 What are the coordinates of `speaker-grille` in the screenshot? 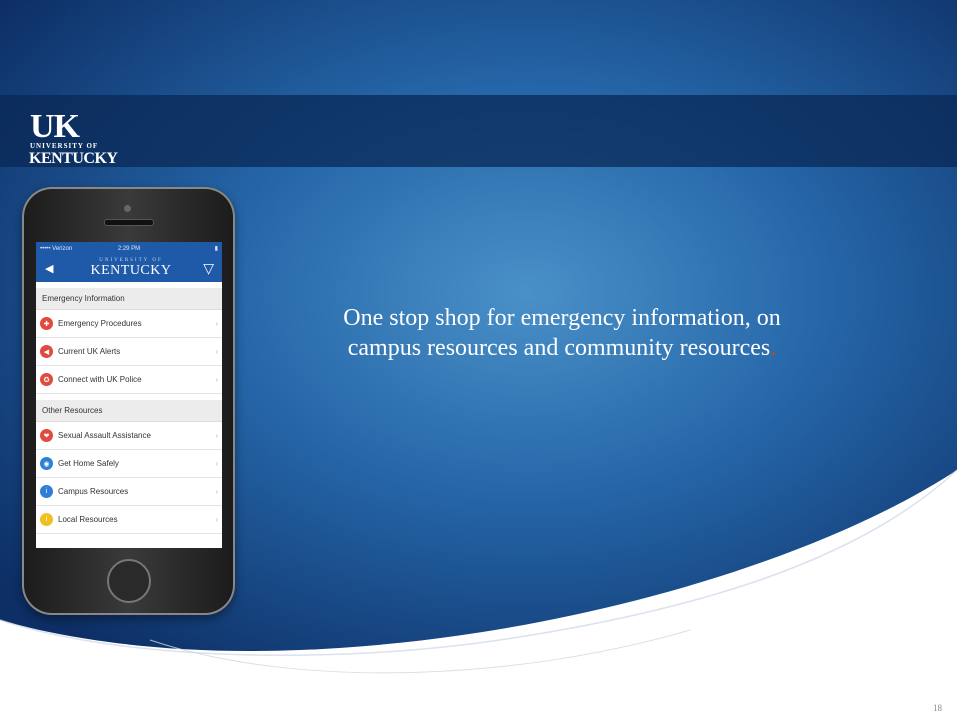 It's located at (129, 222).